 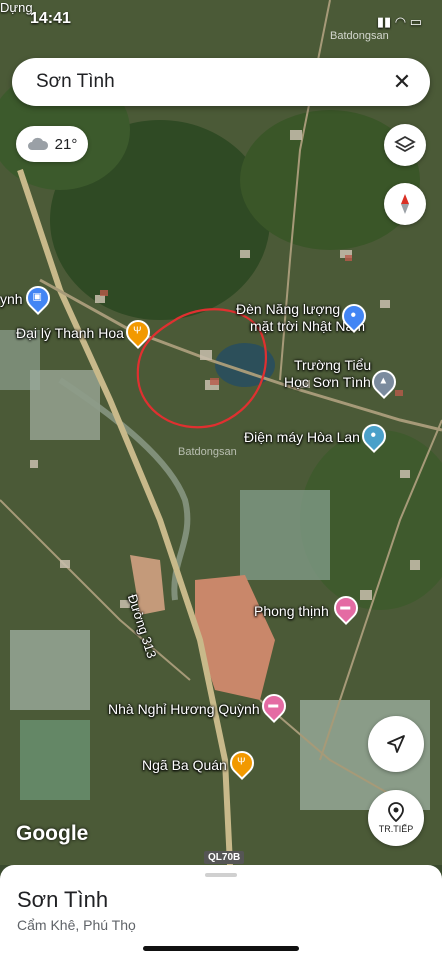 What do you see at coordinates (302, 437) in the screenshot?
I see `poi-dien-may-hoa-lan: Điện máy Hòa Lan` at bounding box center [302, 437].